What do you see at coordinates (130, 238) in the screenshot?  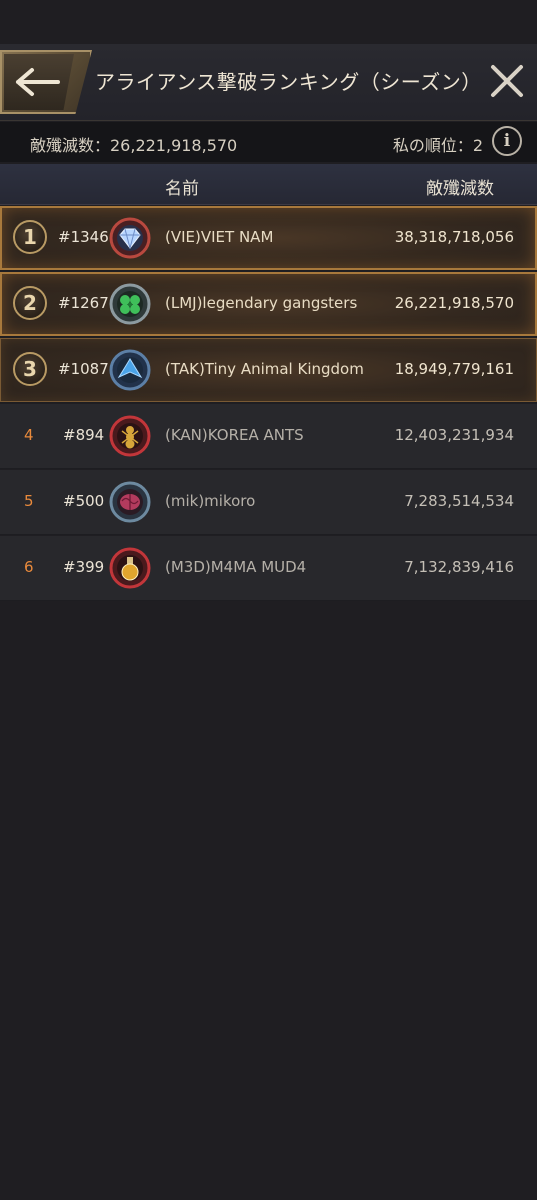 I see `diamond-emblem-icon` at bounding box center [130, 238].